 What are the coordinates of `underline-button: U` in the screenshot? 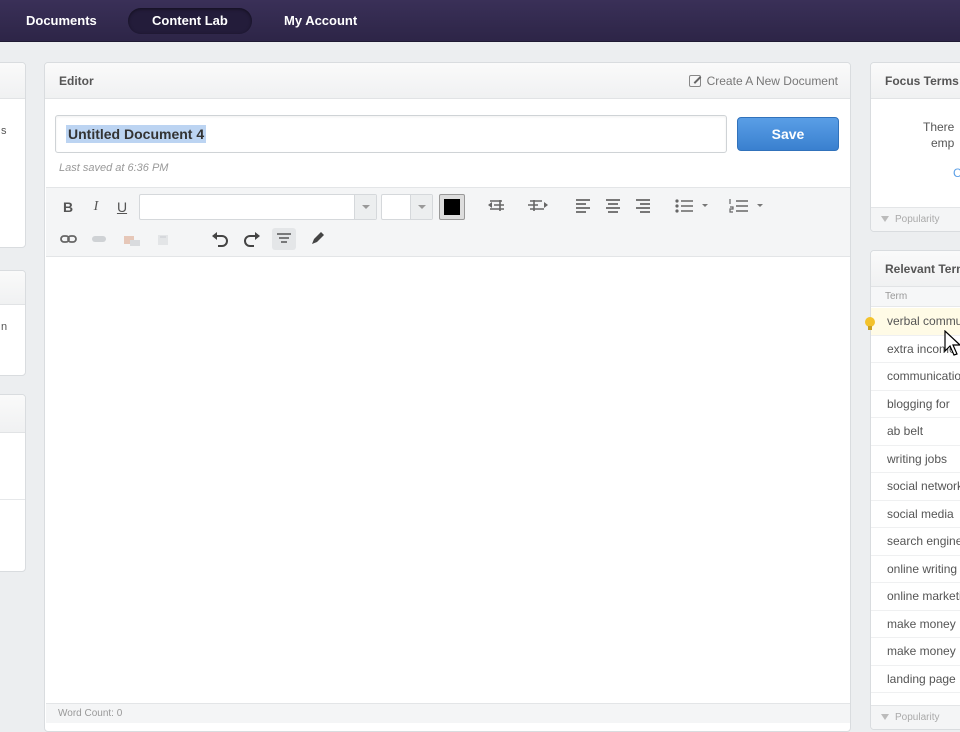 It's located at (122, 207).